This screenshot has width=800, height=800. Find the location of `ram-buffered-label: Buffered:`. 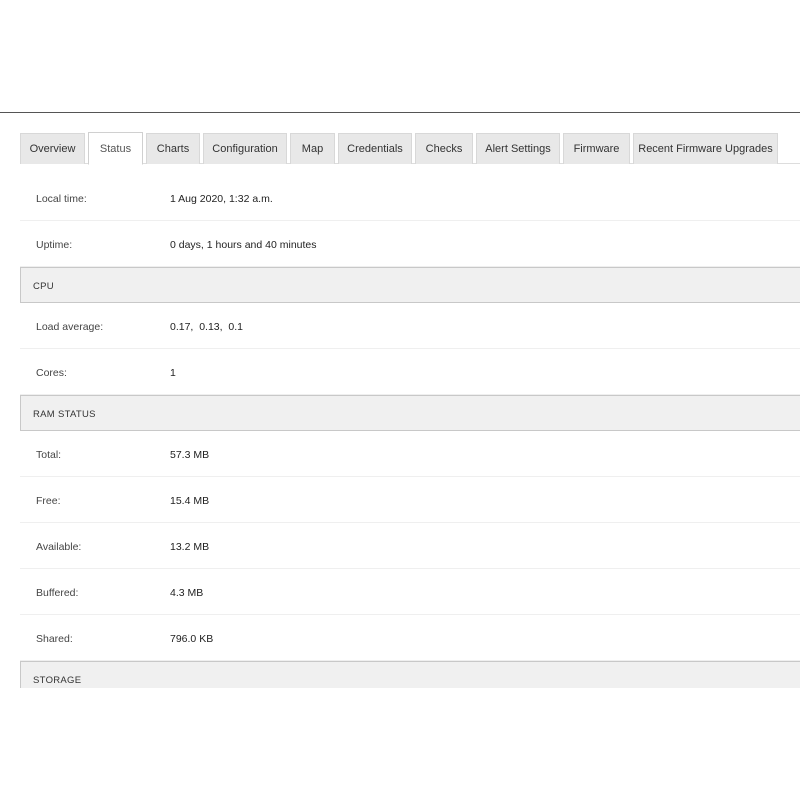

ram-buffered-label: Buffered: is located at coordinates (57, 593).